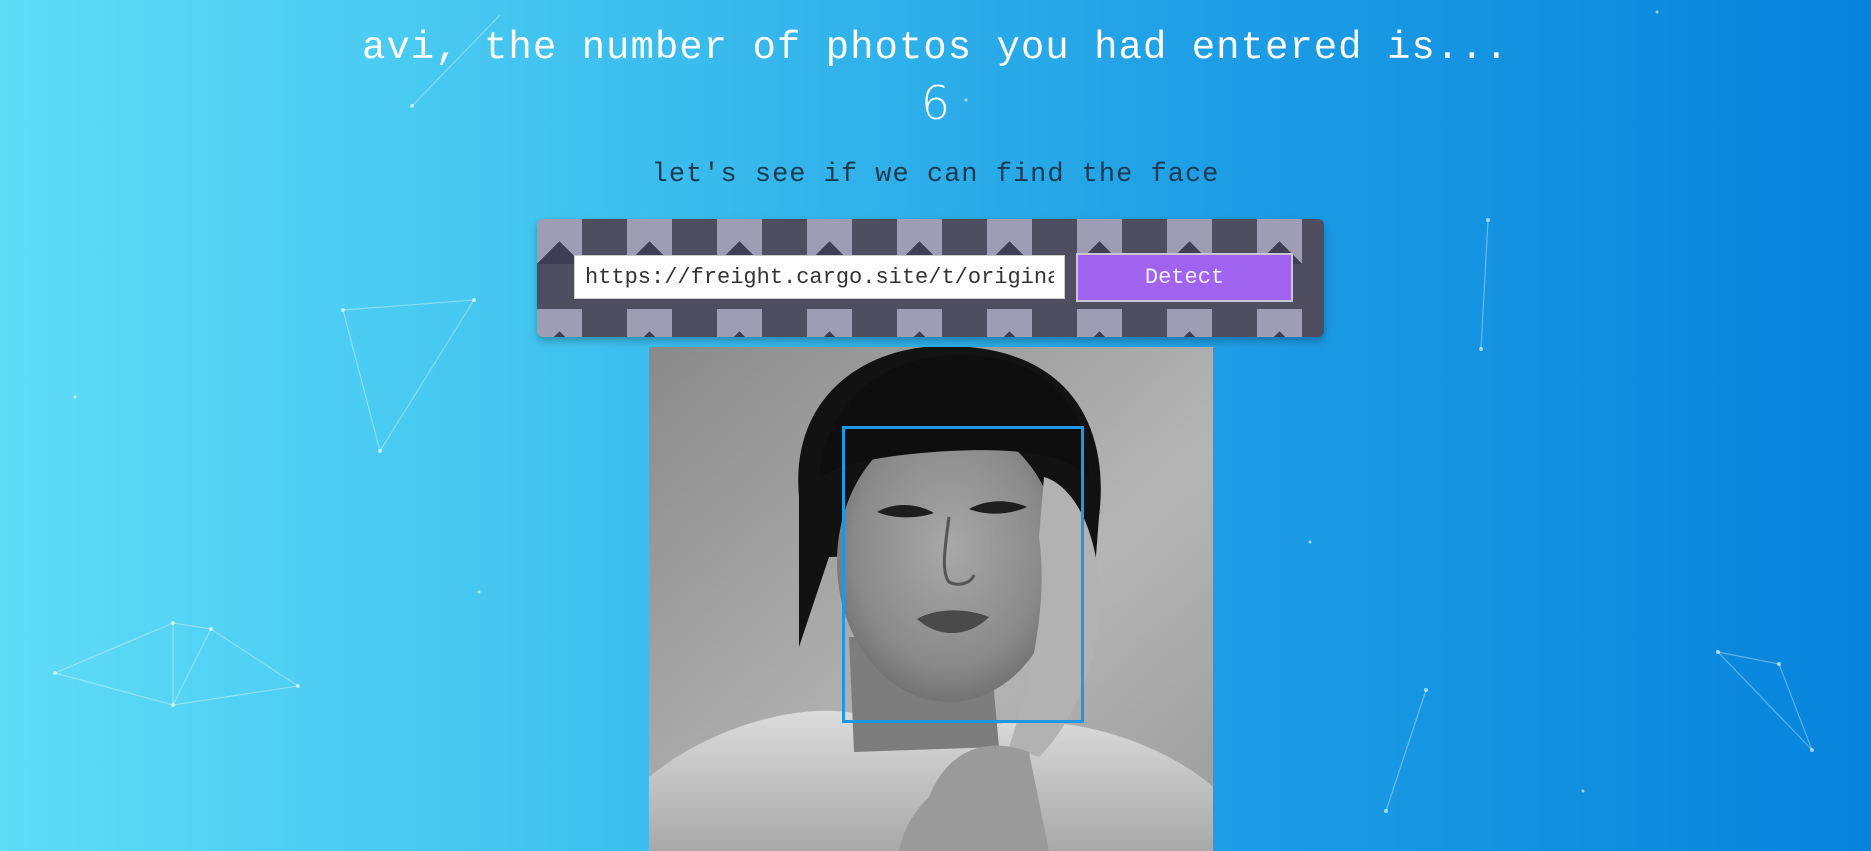 This screenshot has height=851, width=1871. Describe the element at coordinates (1184, 277) in the screenshot. I see `detect-button: Detect` at that location.